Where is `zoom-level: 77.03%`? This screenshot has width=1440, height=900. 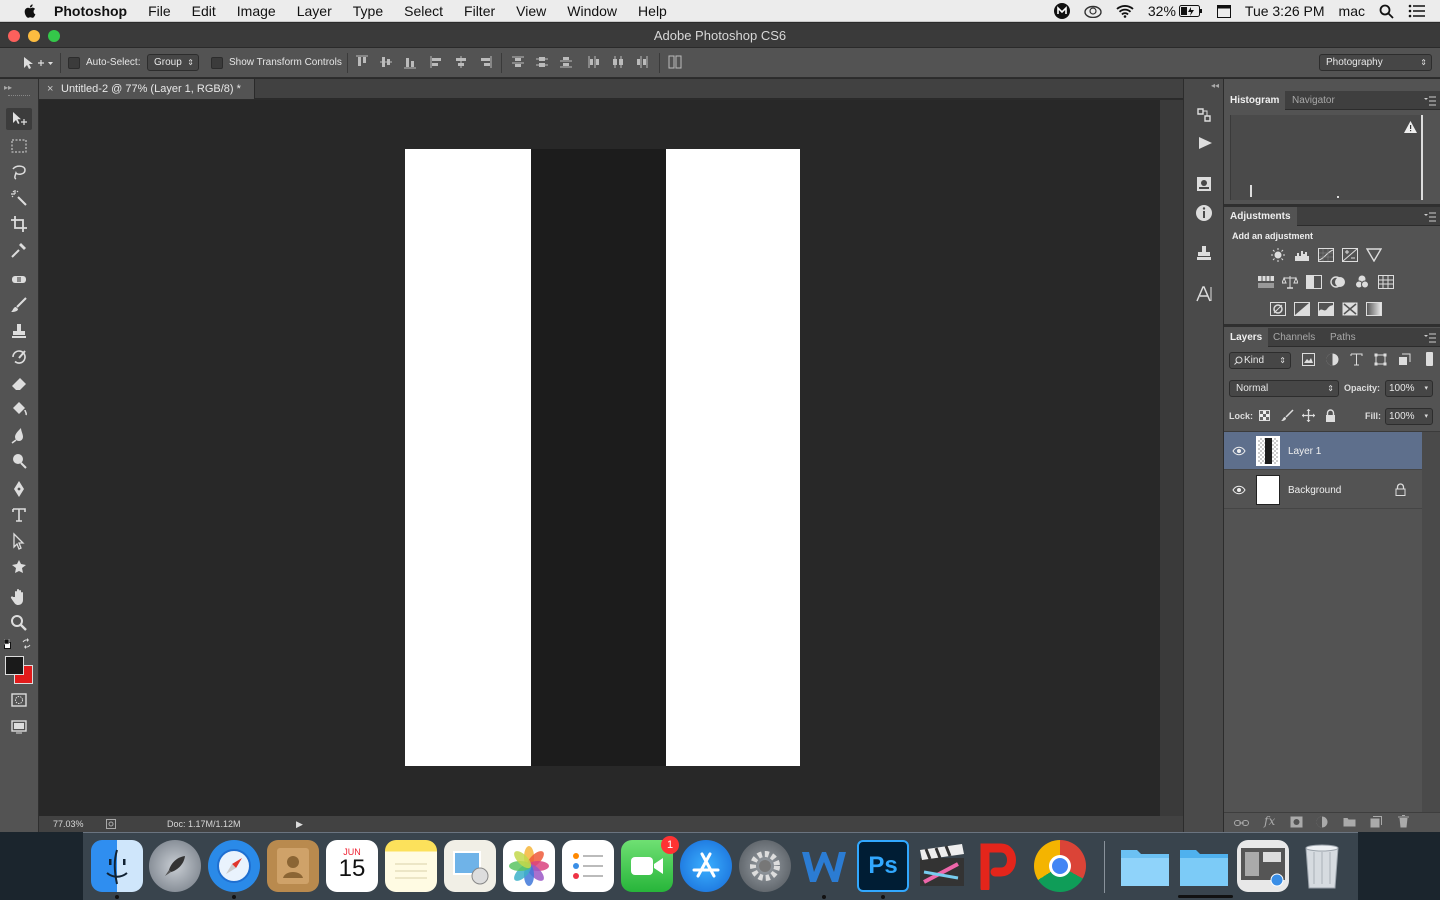 zoom-level: 77.03% is located at coordinates (68, 824).